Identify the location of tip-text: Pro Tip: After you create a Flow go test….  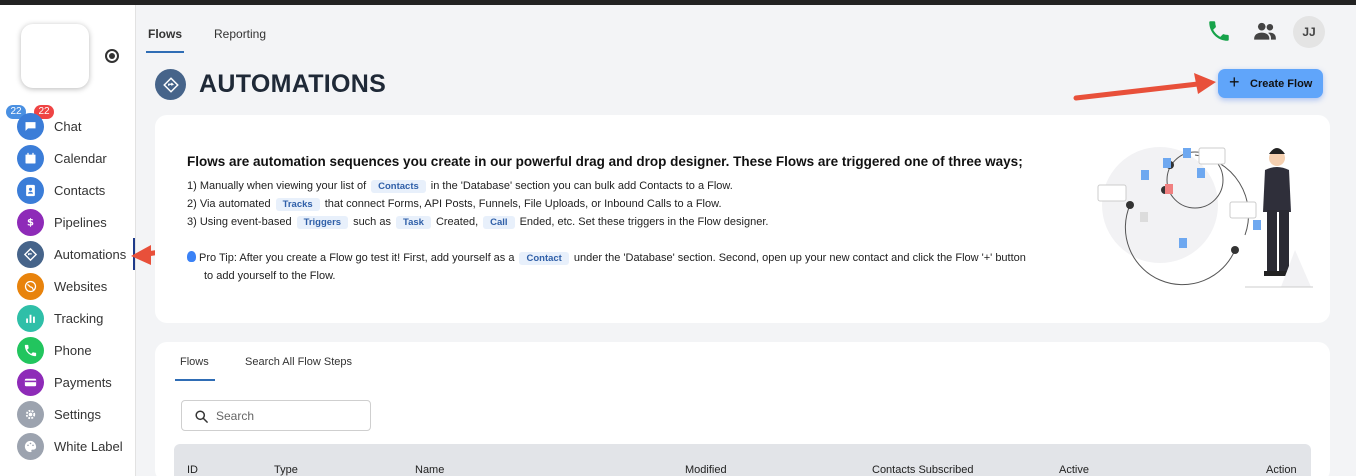
(357, 258).